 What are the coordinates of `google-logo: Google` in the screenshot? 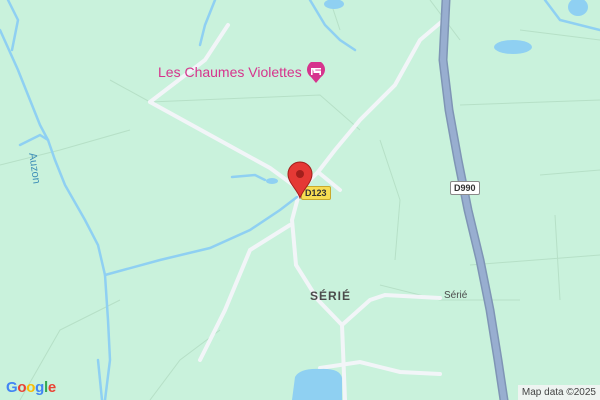 It's located at (31, 387).